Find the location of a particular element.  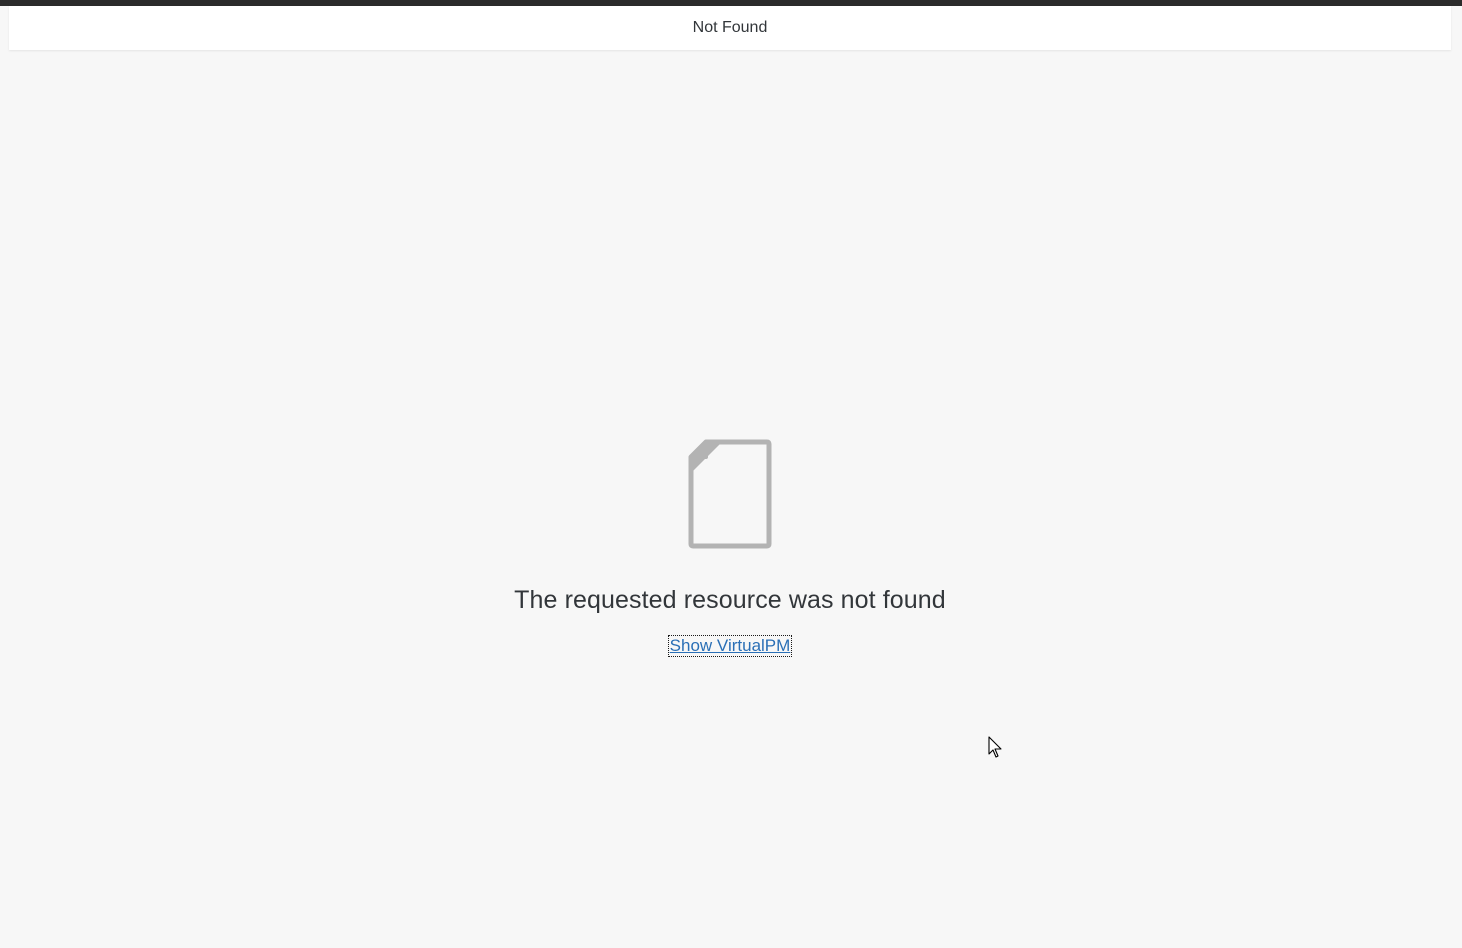

show-virtualpm-link: Show VirtualPM is located at coordinates (730, 646).